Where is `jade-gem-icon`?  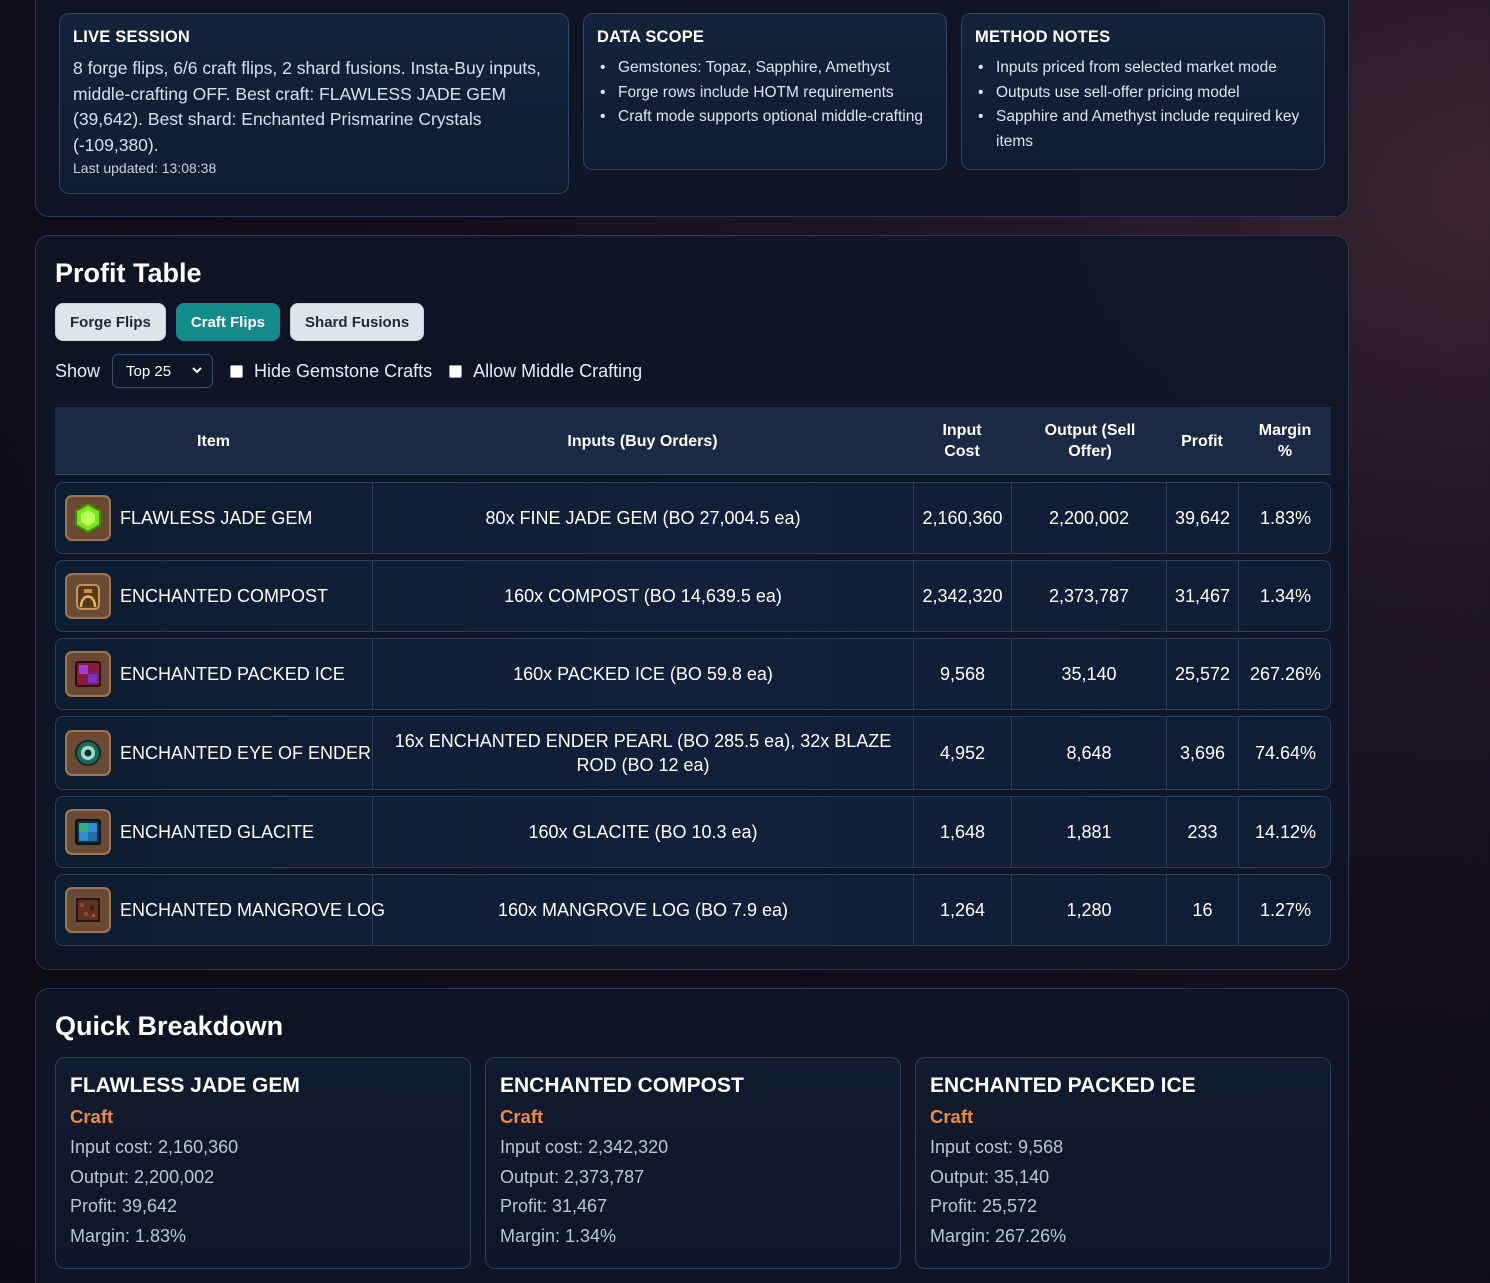
jade-gem-icon is located at coordinates (88, 518).